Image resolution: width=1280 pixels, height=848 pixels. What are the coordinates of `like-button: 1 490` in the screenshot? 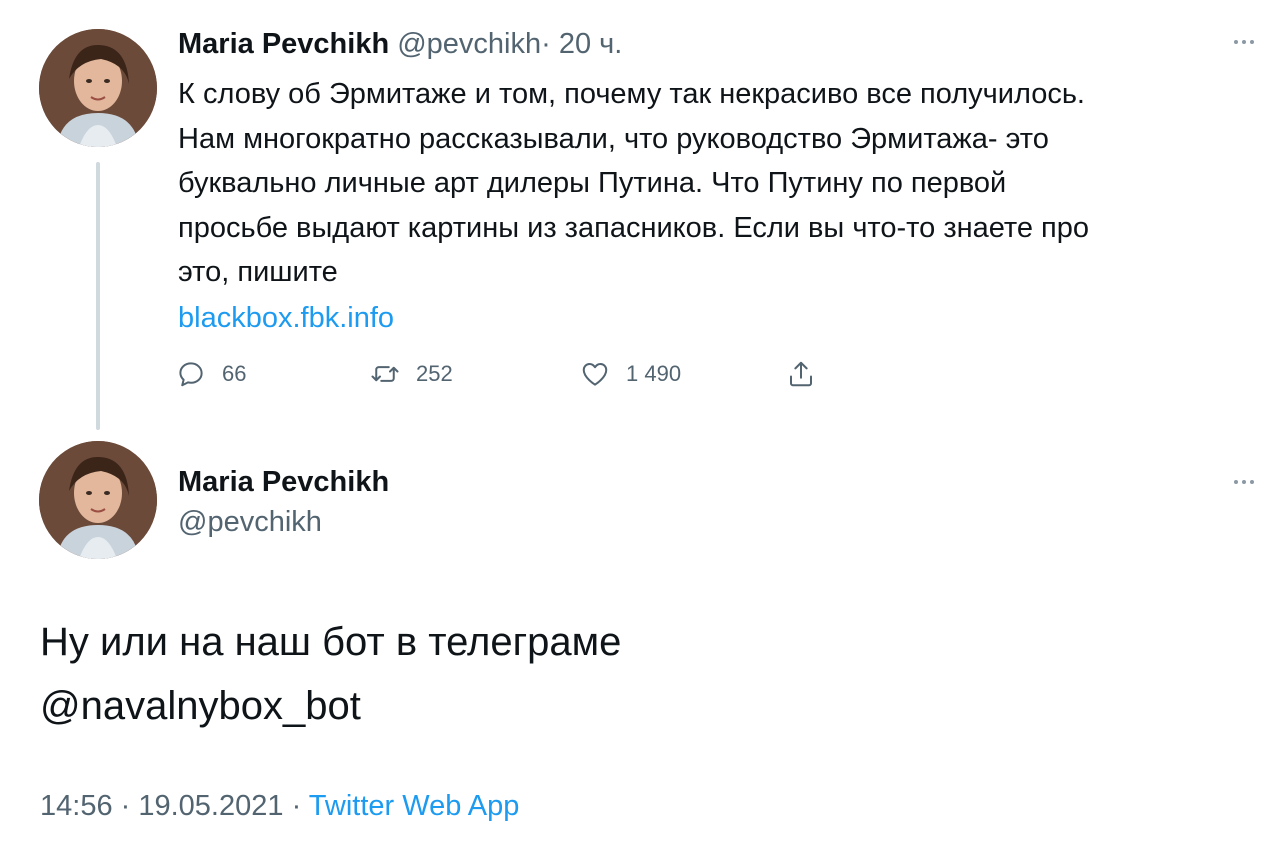 It's located at (630, 374).